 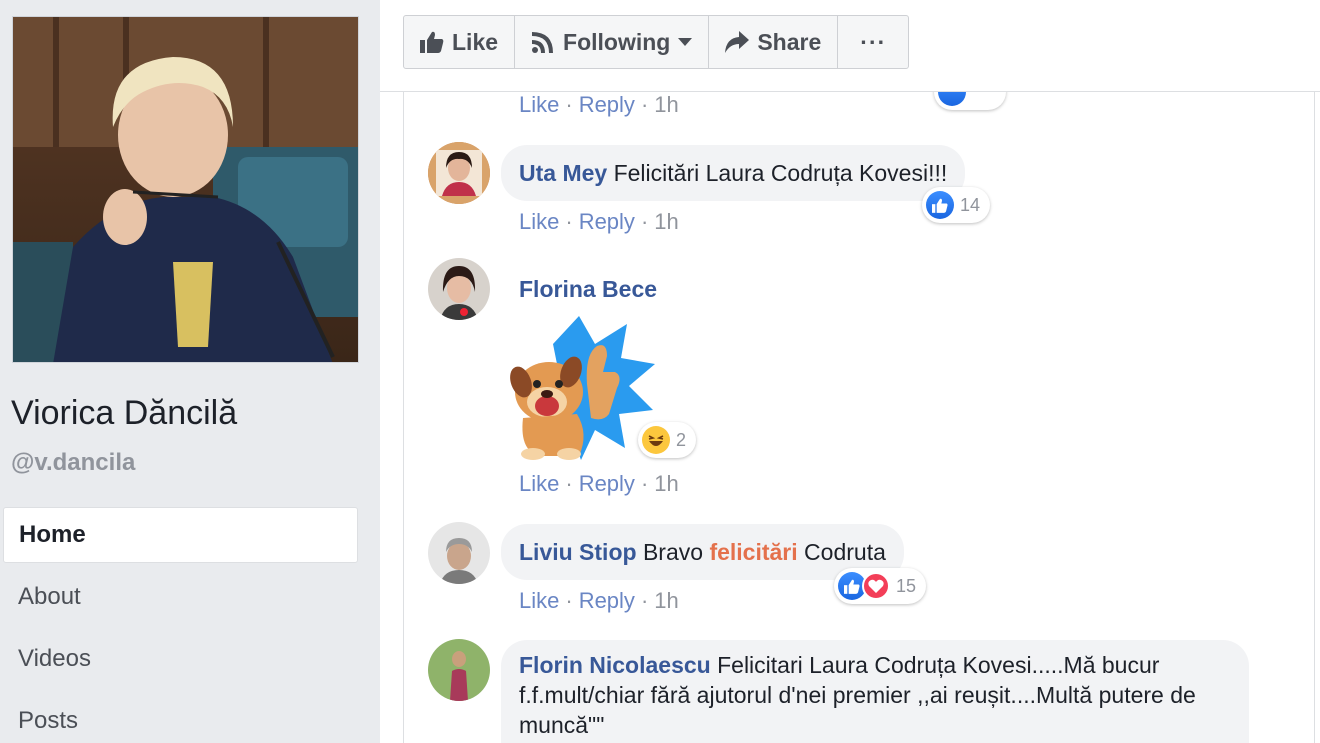 I want to click on love-reaction-icon, so click(x=876, y=586).